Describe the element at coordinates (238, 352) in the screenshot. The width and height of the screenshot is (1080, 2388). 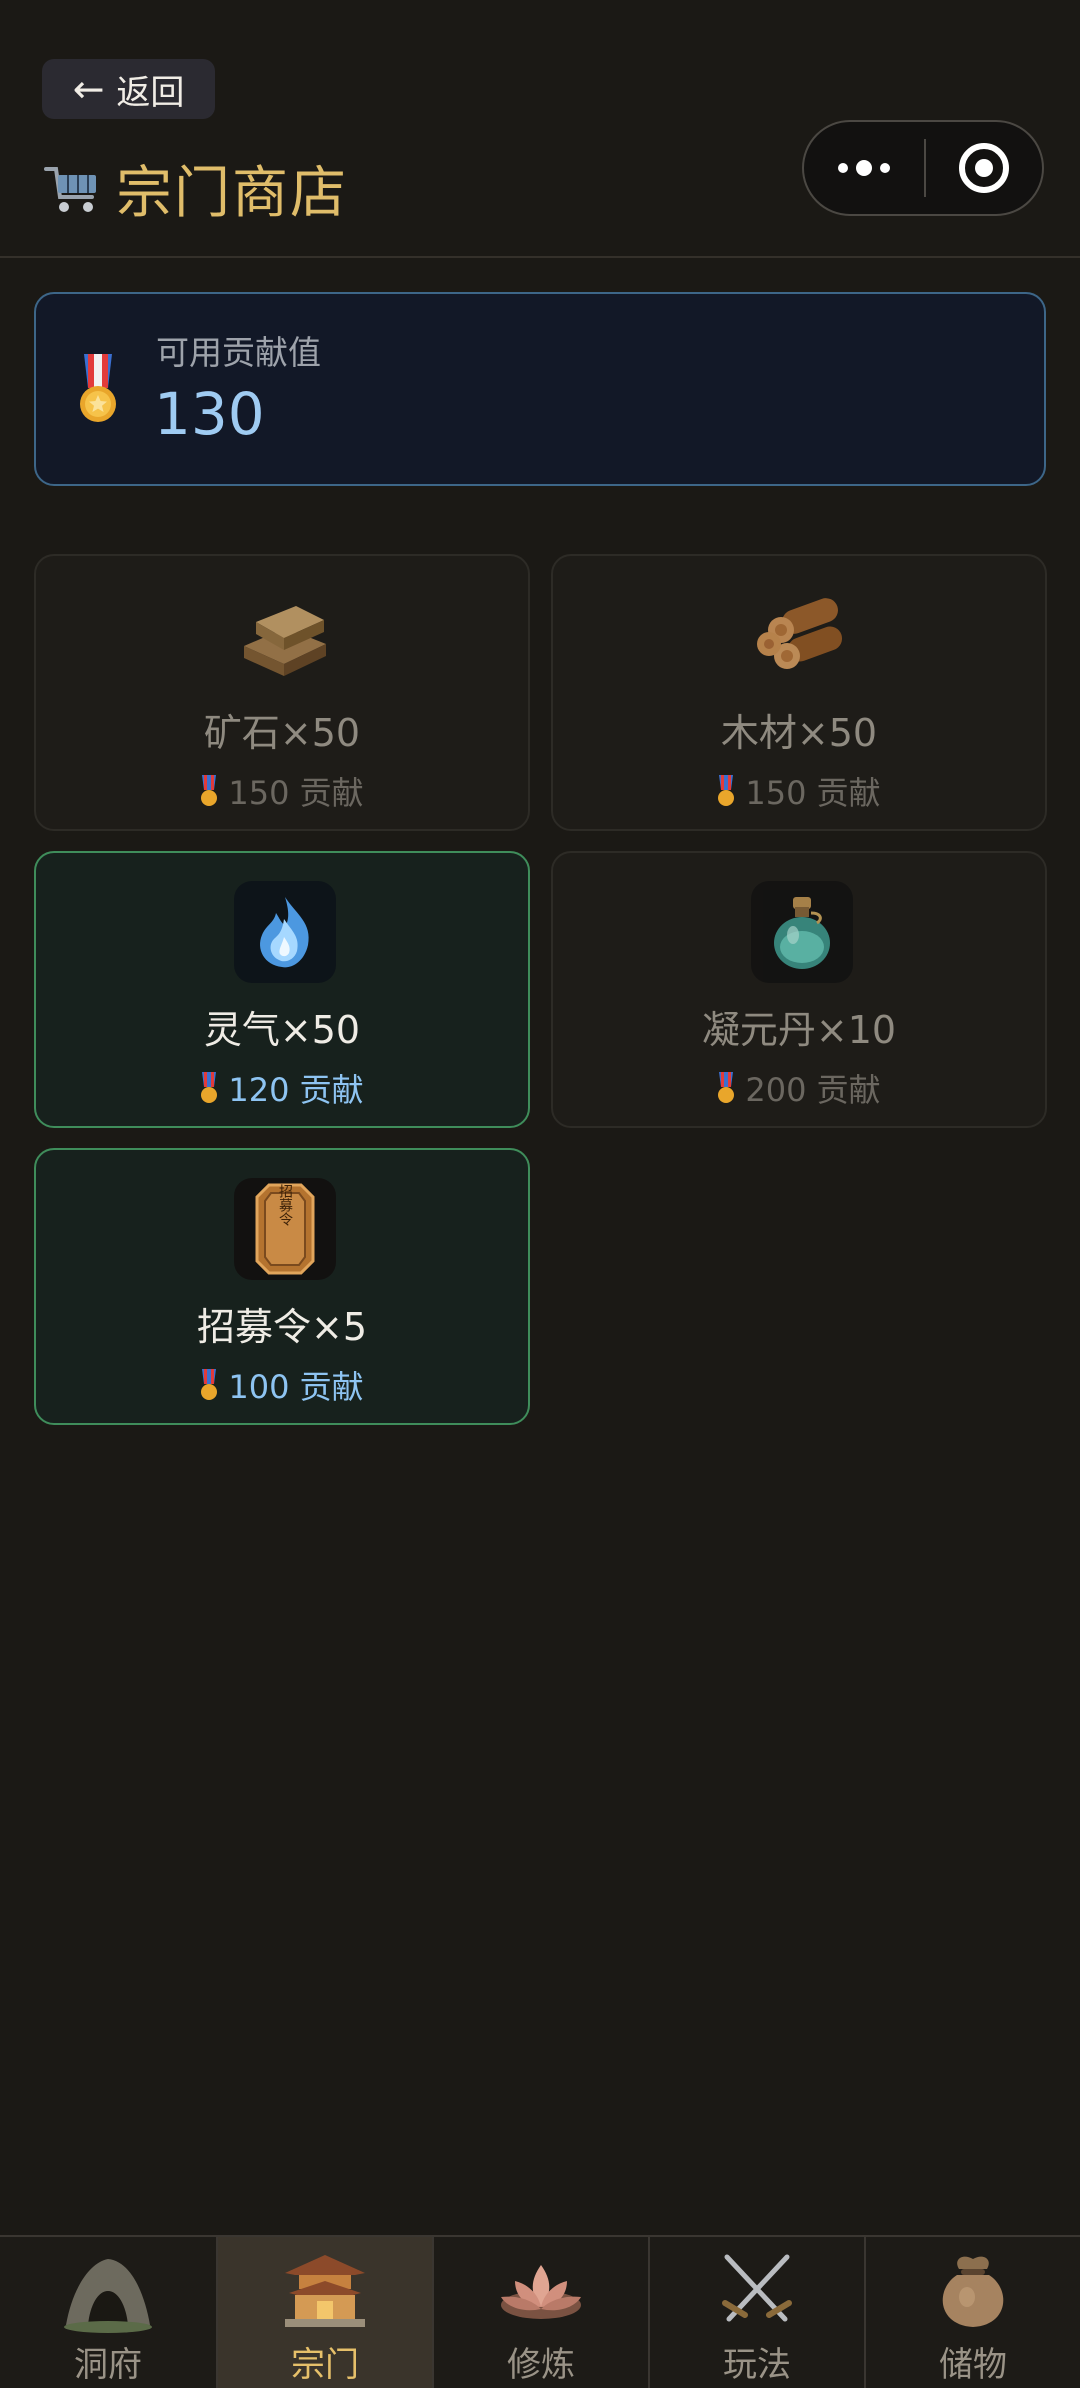
I see `contribution-label: 可用贡献值` at that location.